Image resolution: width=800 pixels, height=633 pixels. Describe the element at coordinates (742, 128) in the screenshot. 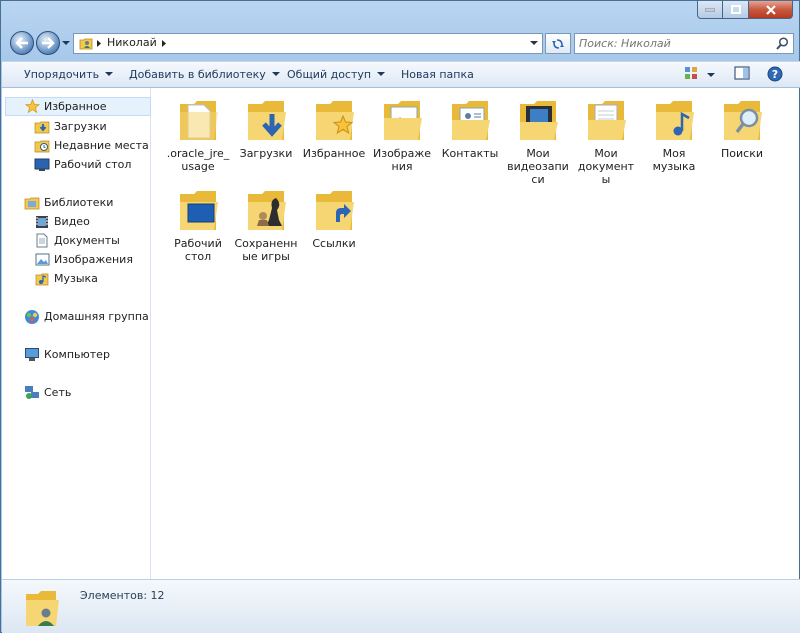

I see `folder-item: Поиски` at that location.